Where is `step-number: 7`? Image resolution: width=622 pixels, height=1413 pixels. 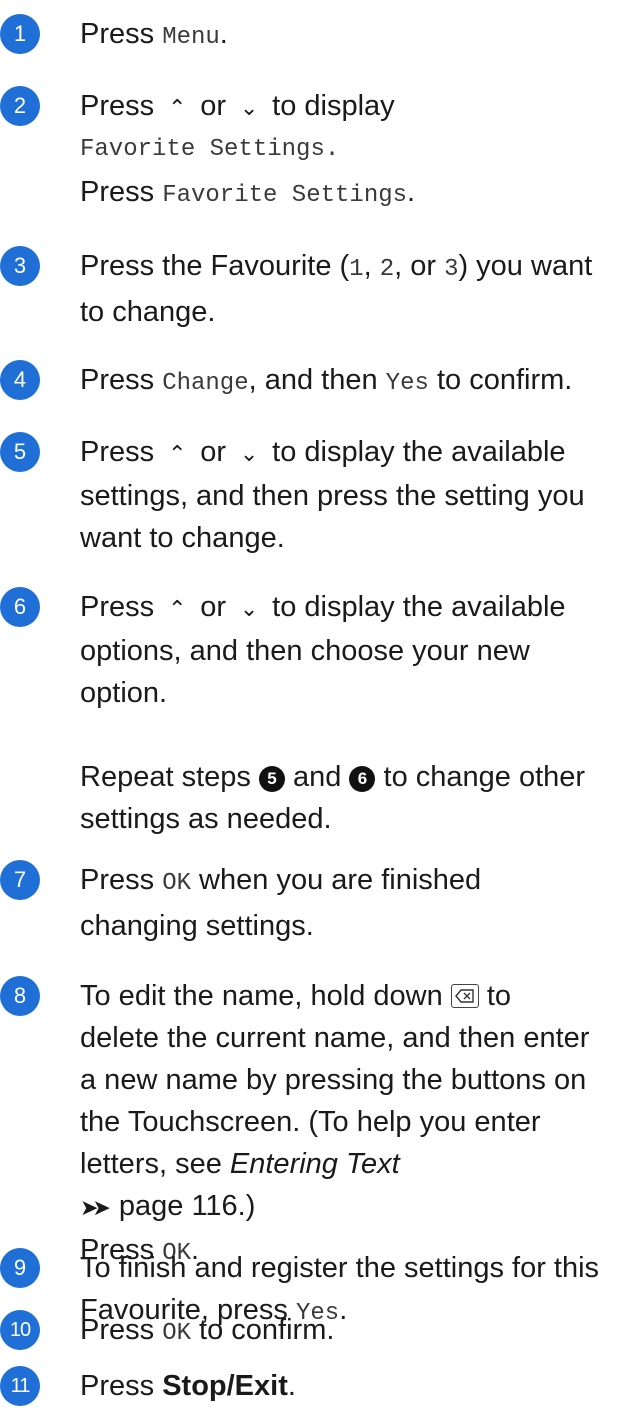 step-number: 7 is located at coordinates (20, 880).